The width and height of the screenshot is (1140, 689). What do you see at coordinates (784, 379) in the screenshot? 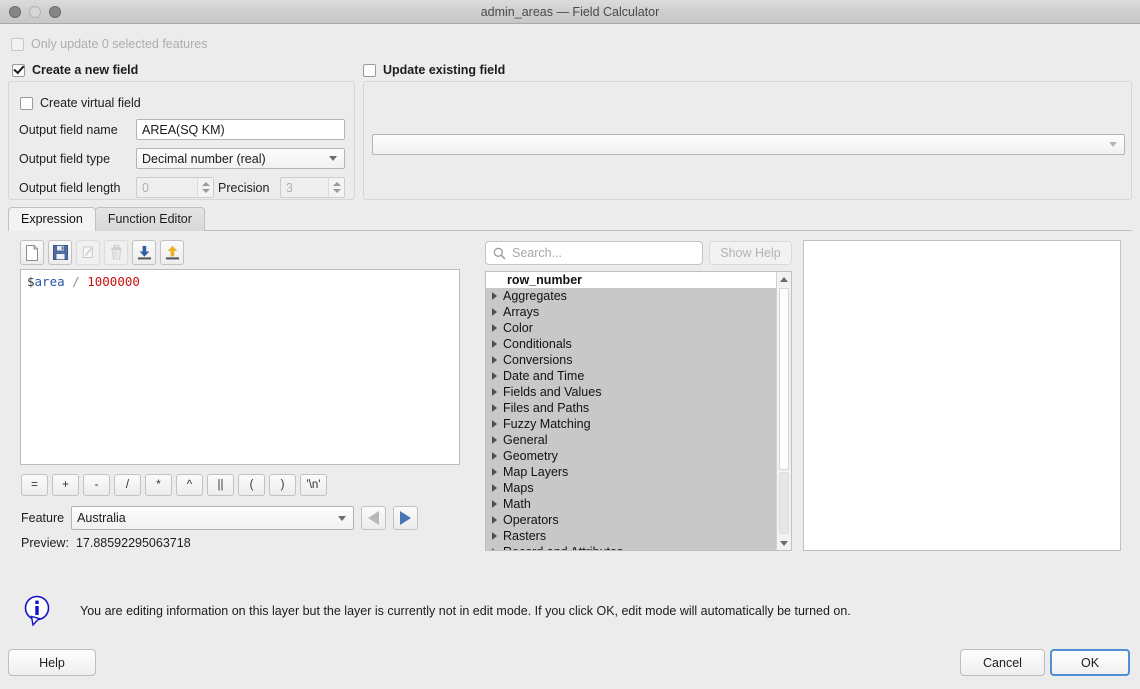
I see `scrollbar-thumb` at bounding box center [784, 379].